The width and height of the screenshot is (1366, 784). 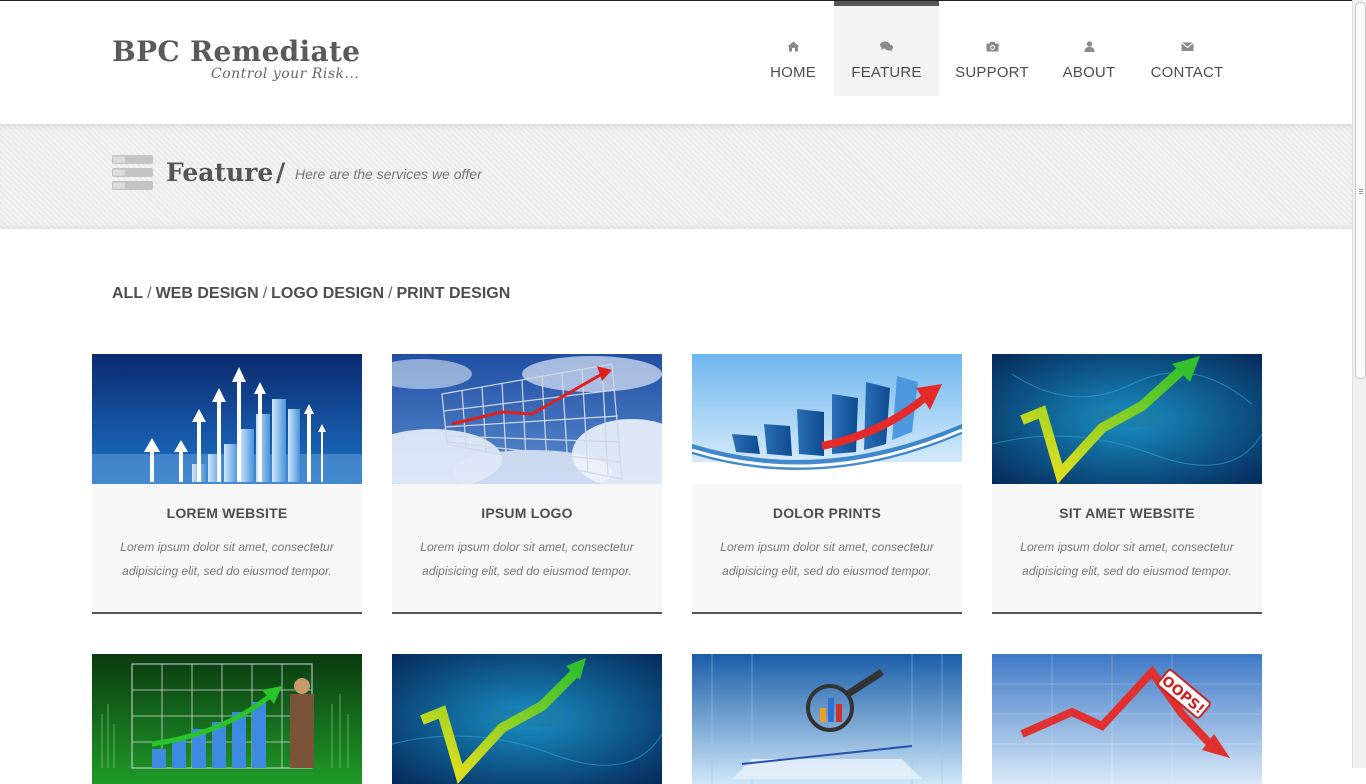 I want to click on page-header-banner: Feature / Here are the services we offer, so click(x=676, y=176).